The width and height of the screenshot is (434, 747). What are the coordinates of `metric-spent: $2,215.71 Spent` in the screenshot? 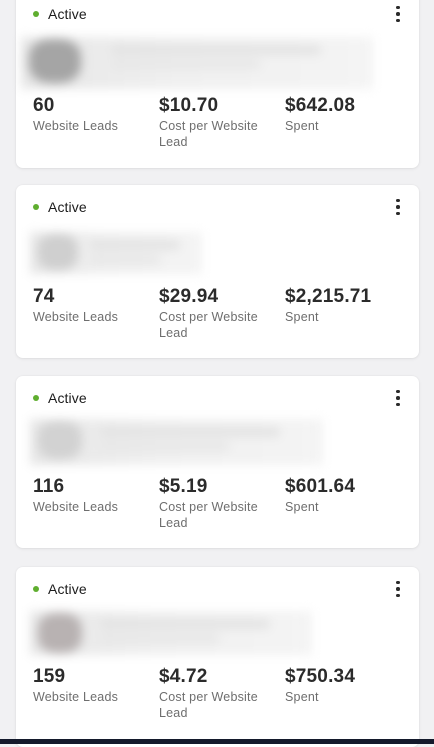 It's located at (347, 305).